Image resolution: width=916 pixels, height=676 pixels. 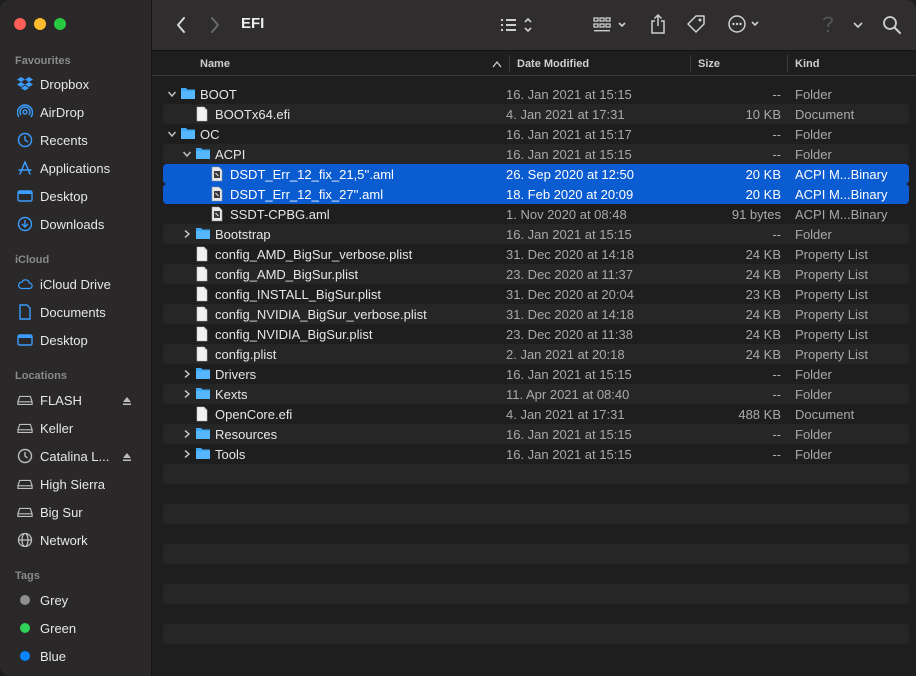 What do you see at coordinates (64, 340) in the screenshot?
I see `sidebar-item-label: Desktop` at bounding box center [64, 340].